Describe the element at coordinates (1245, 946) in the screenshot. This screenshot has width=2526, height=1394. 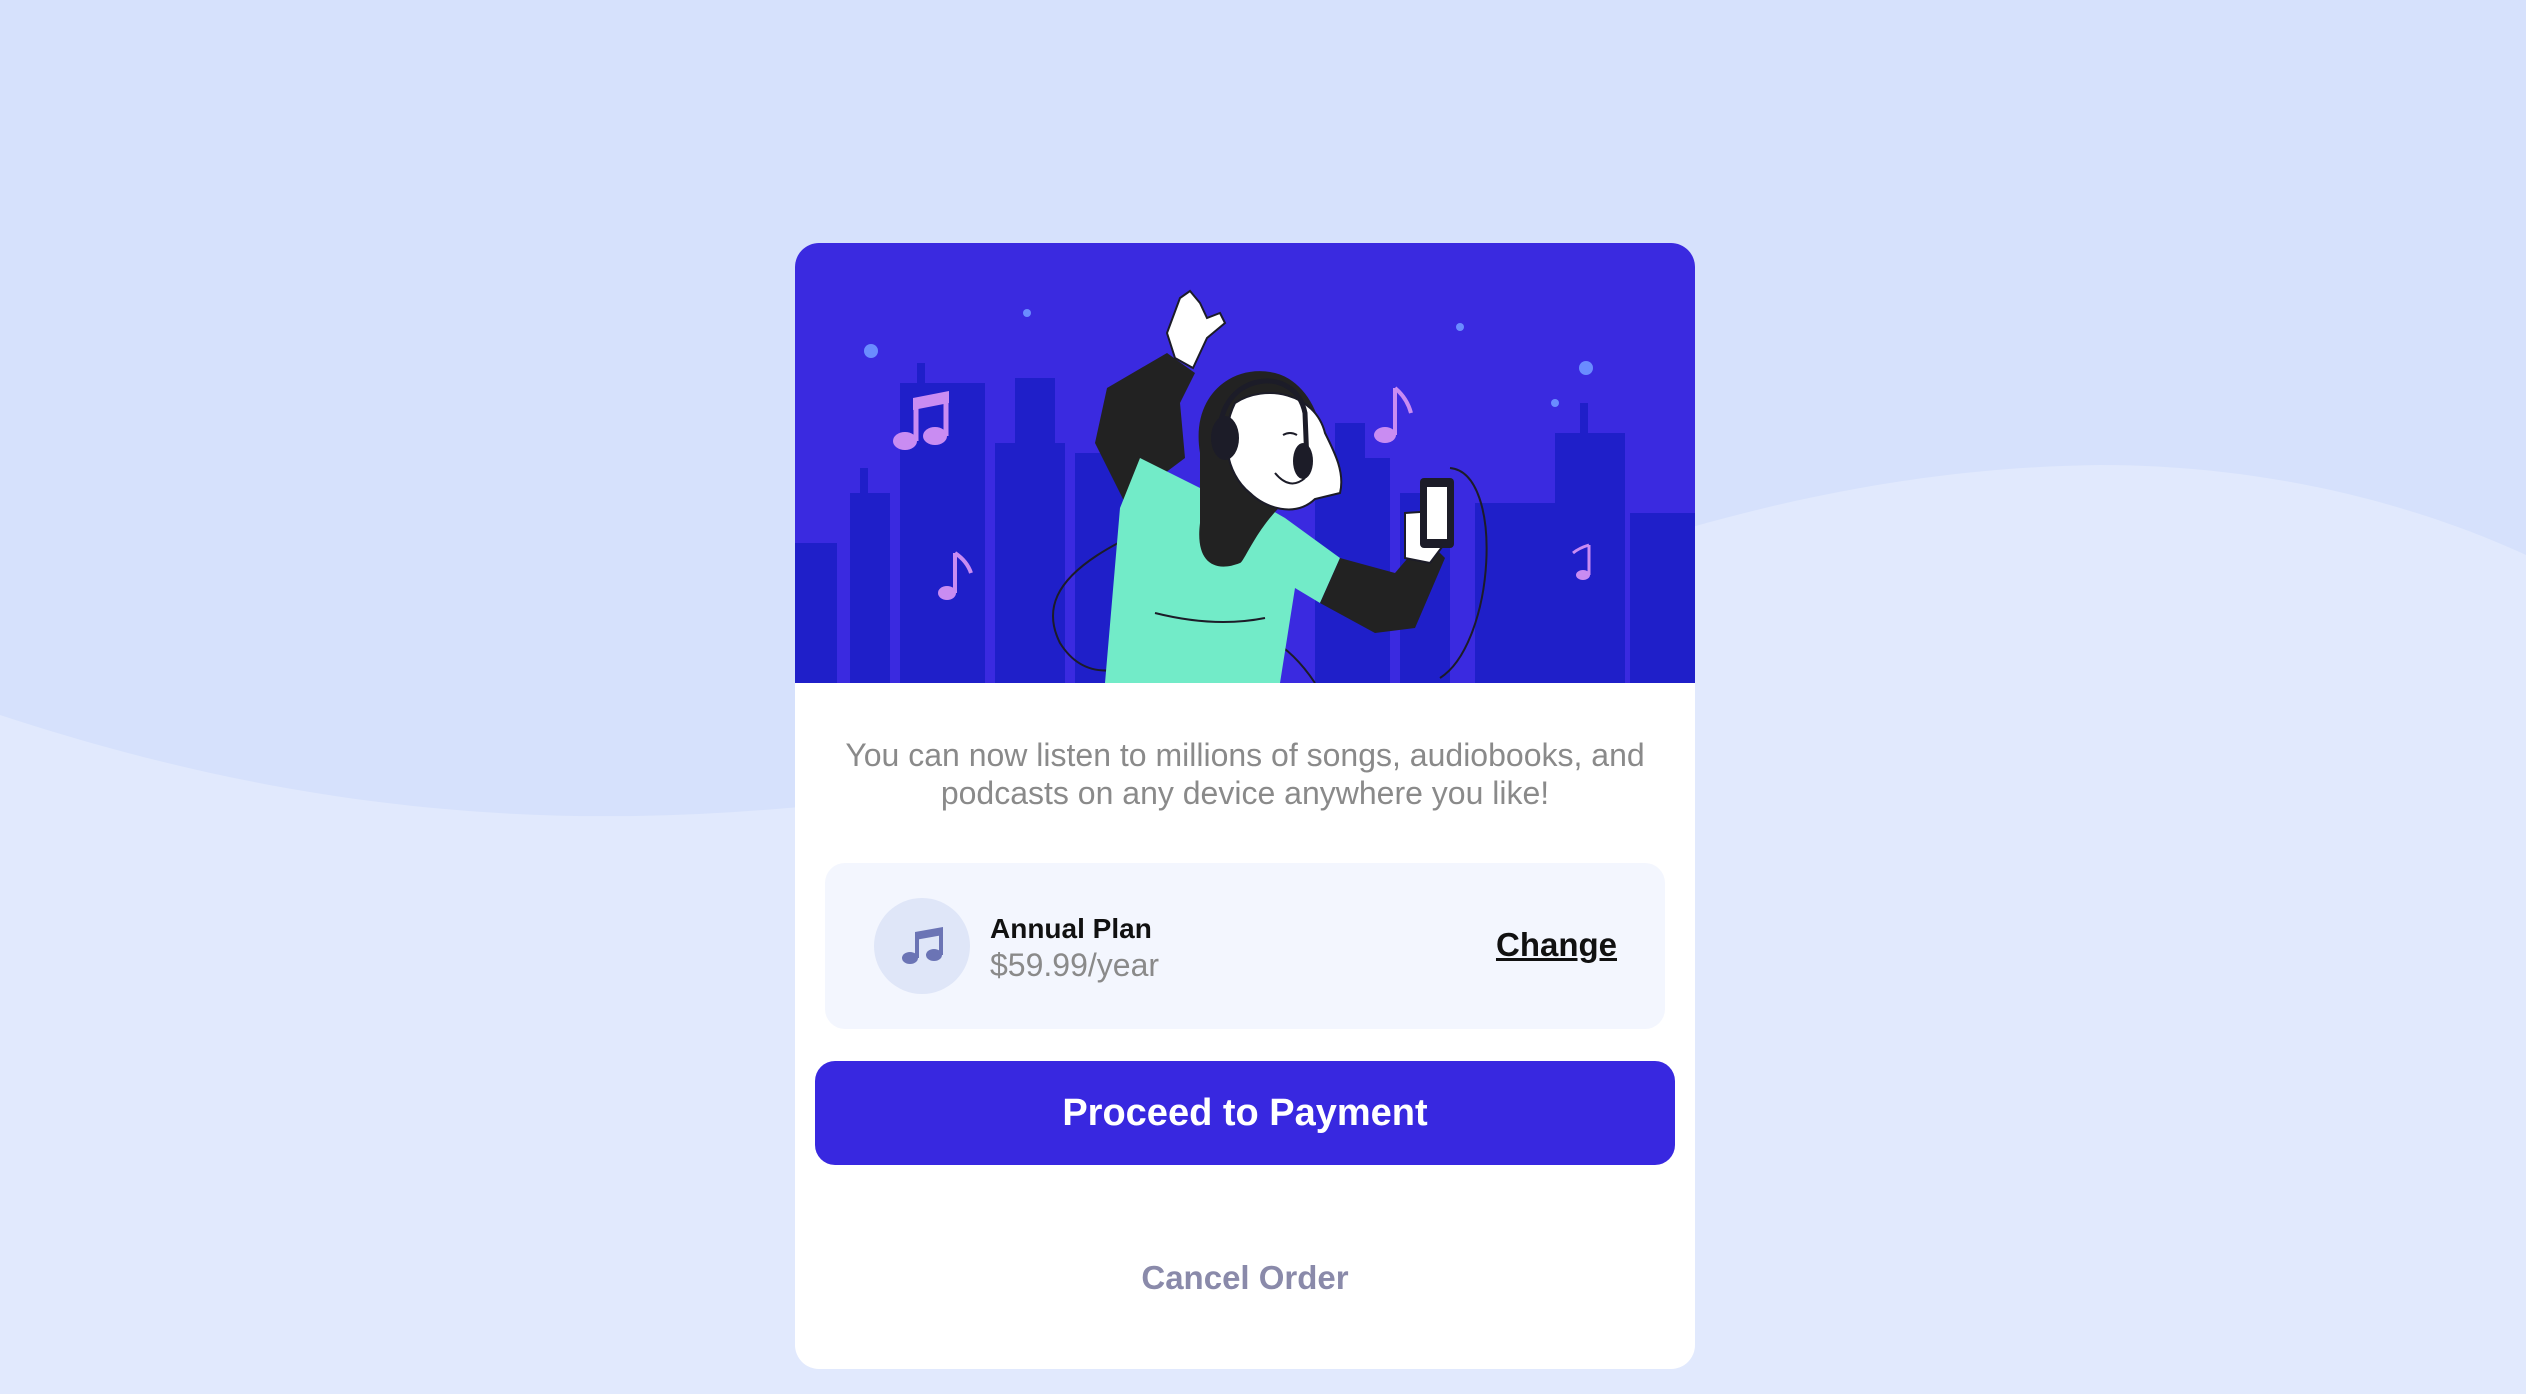
I see `plan-summary: Annual Plan $59.99/year Change` at that location.